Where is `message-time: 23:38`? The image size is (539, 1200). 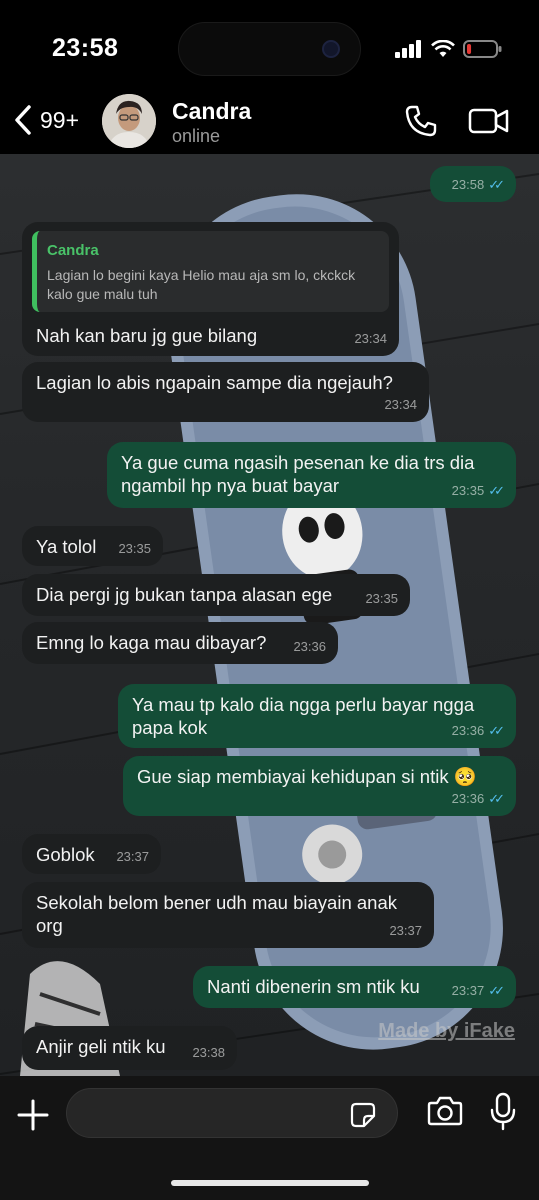
message-time: 23:38 is located at coordinates (208, 1052).